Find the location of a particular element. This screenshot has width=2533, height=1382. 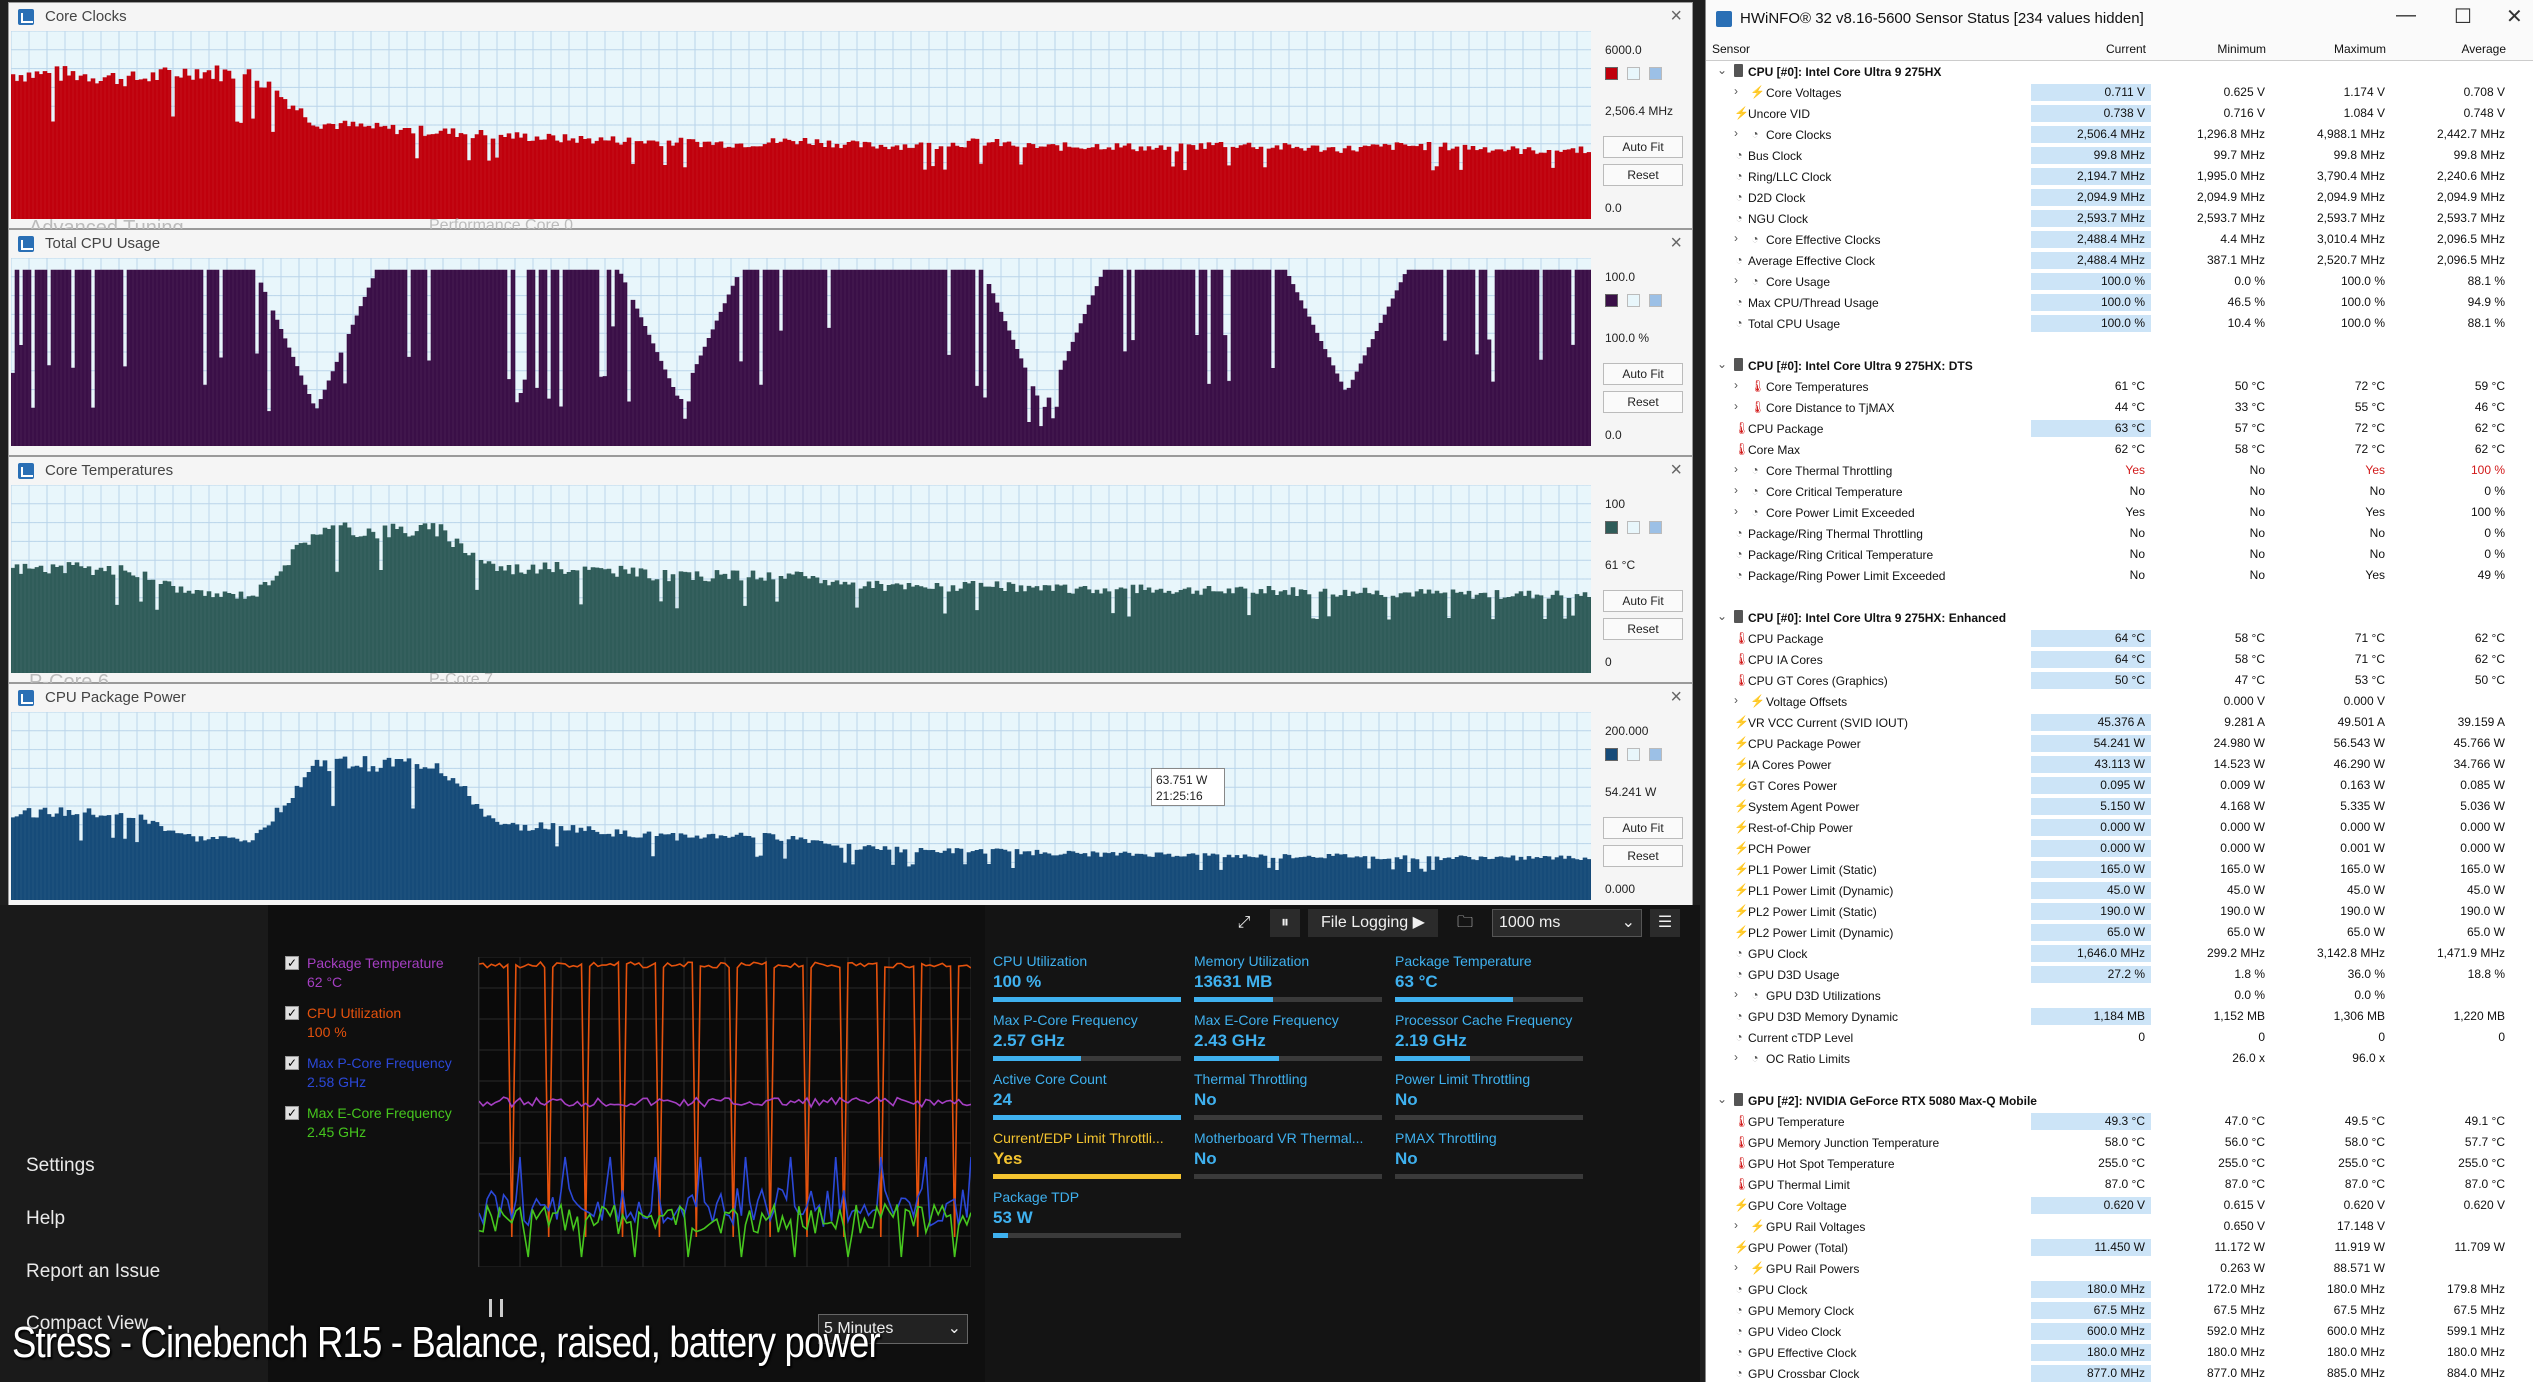

sensor-row: › ⚡ Voltage Offsets 0.000 V 0.000 V is located at coordinates (2119, 701).